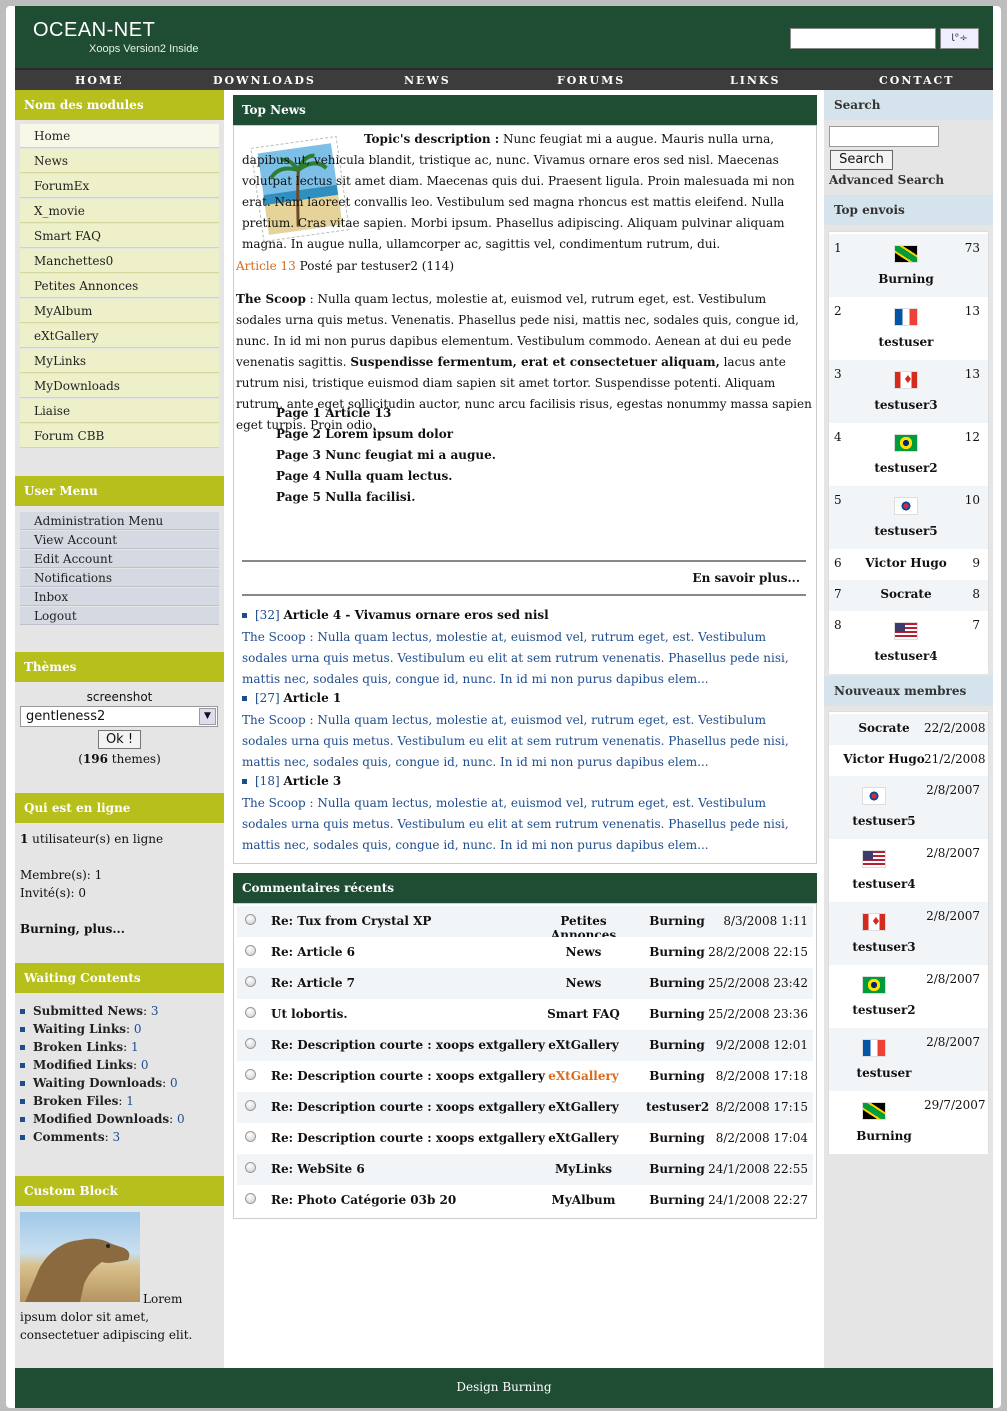 This screenshot has height=1411, width=1007. I want to click on user-menu-item-3: Notifications, so click(119, 578).